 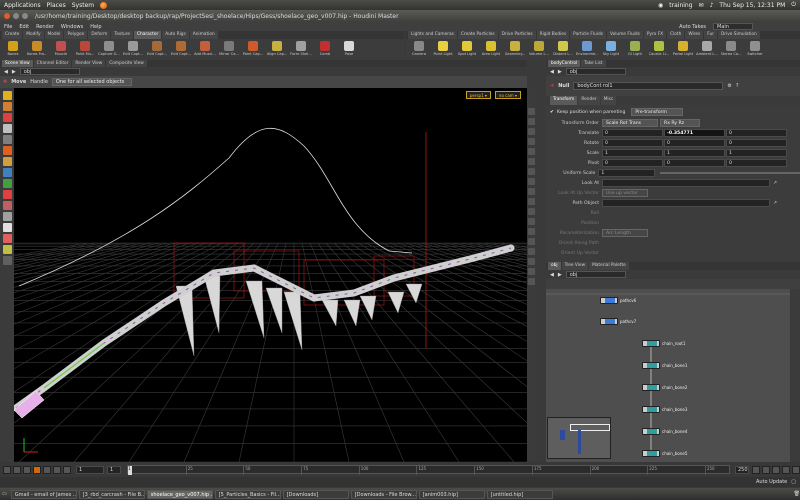 What do you see at coordinates (589, 100) in the screenshot?
I see `parameter-folder-tab-1: Render` at bounding box center [589, 100].